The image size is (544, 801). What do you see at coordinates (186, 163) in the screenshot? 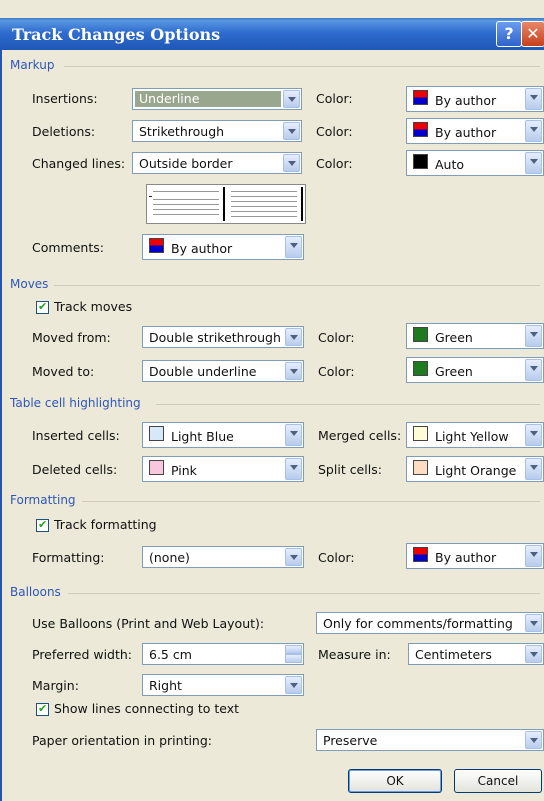
I see `changed-lines-value: Outside border` at bounding box center [186, 163].